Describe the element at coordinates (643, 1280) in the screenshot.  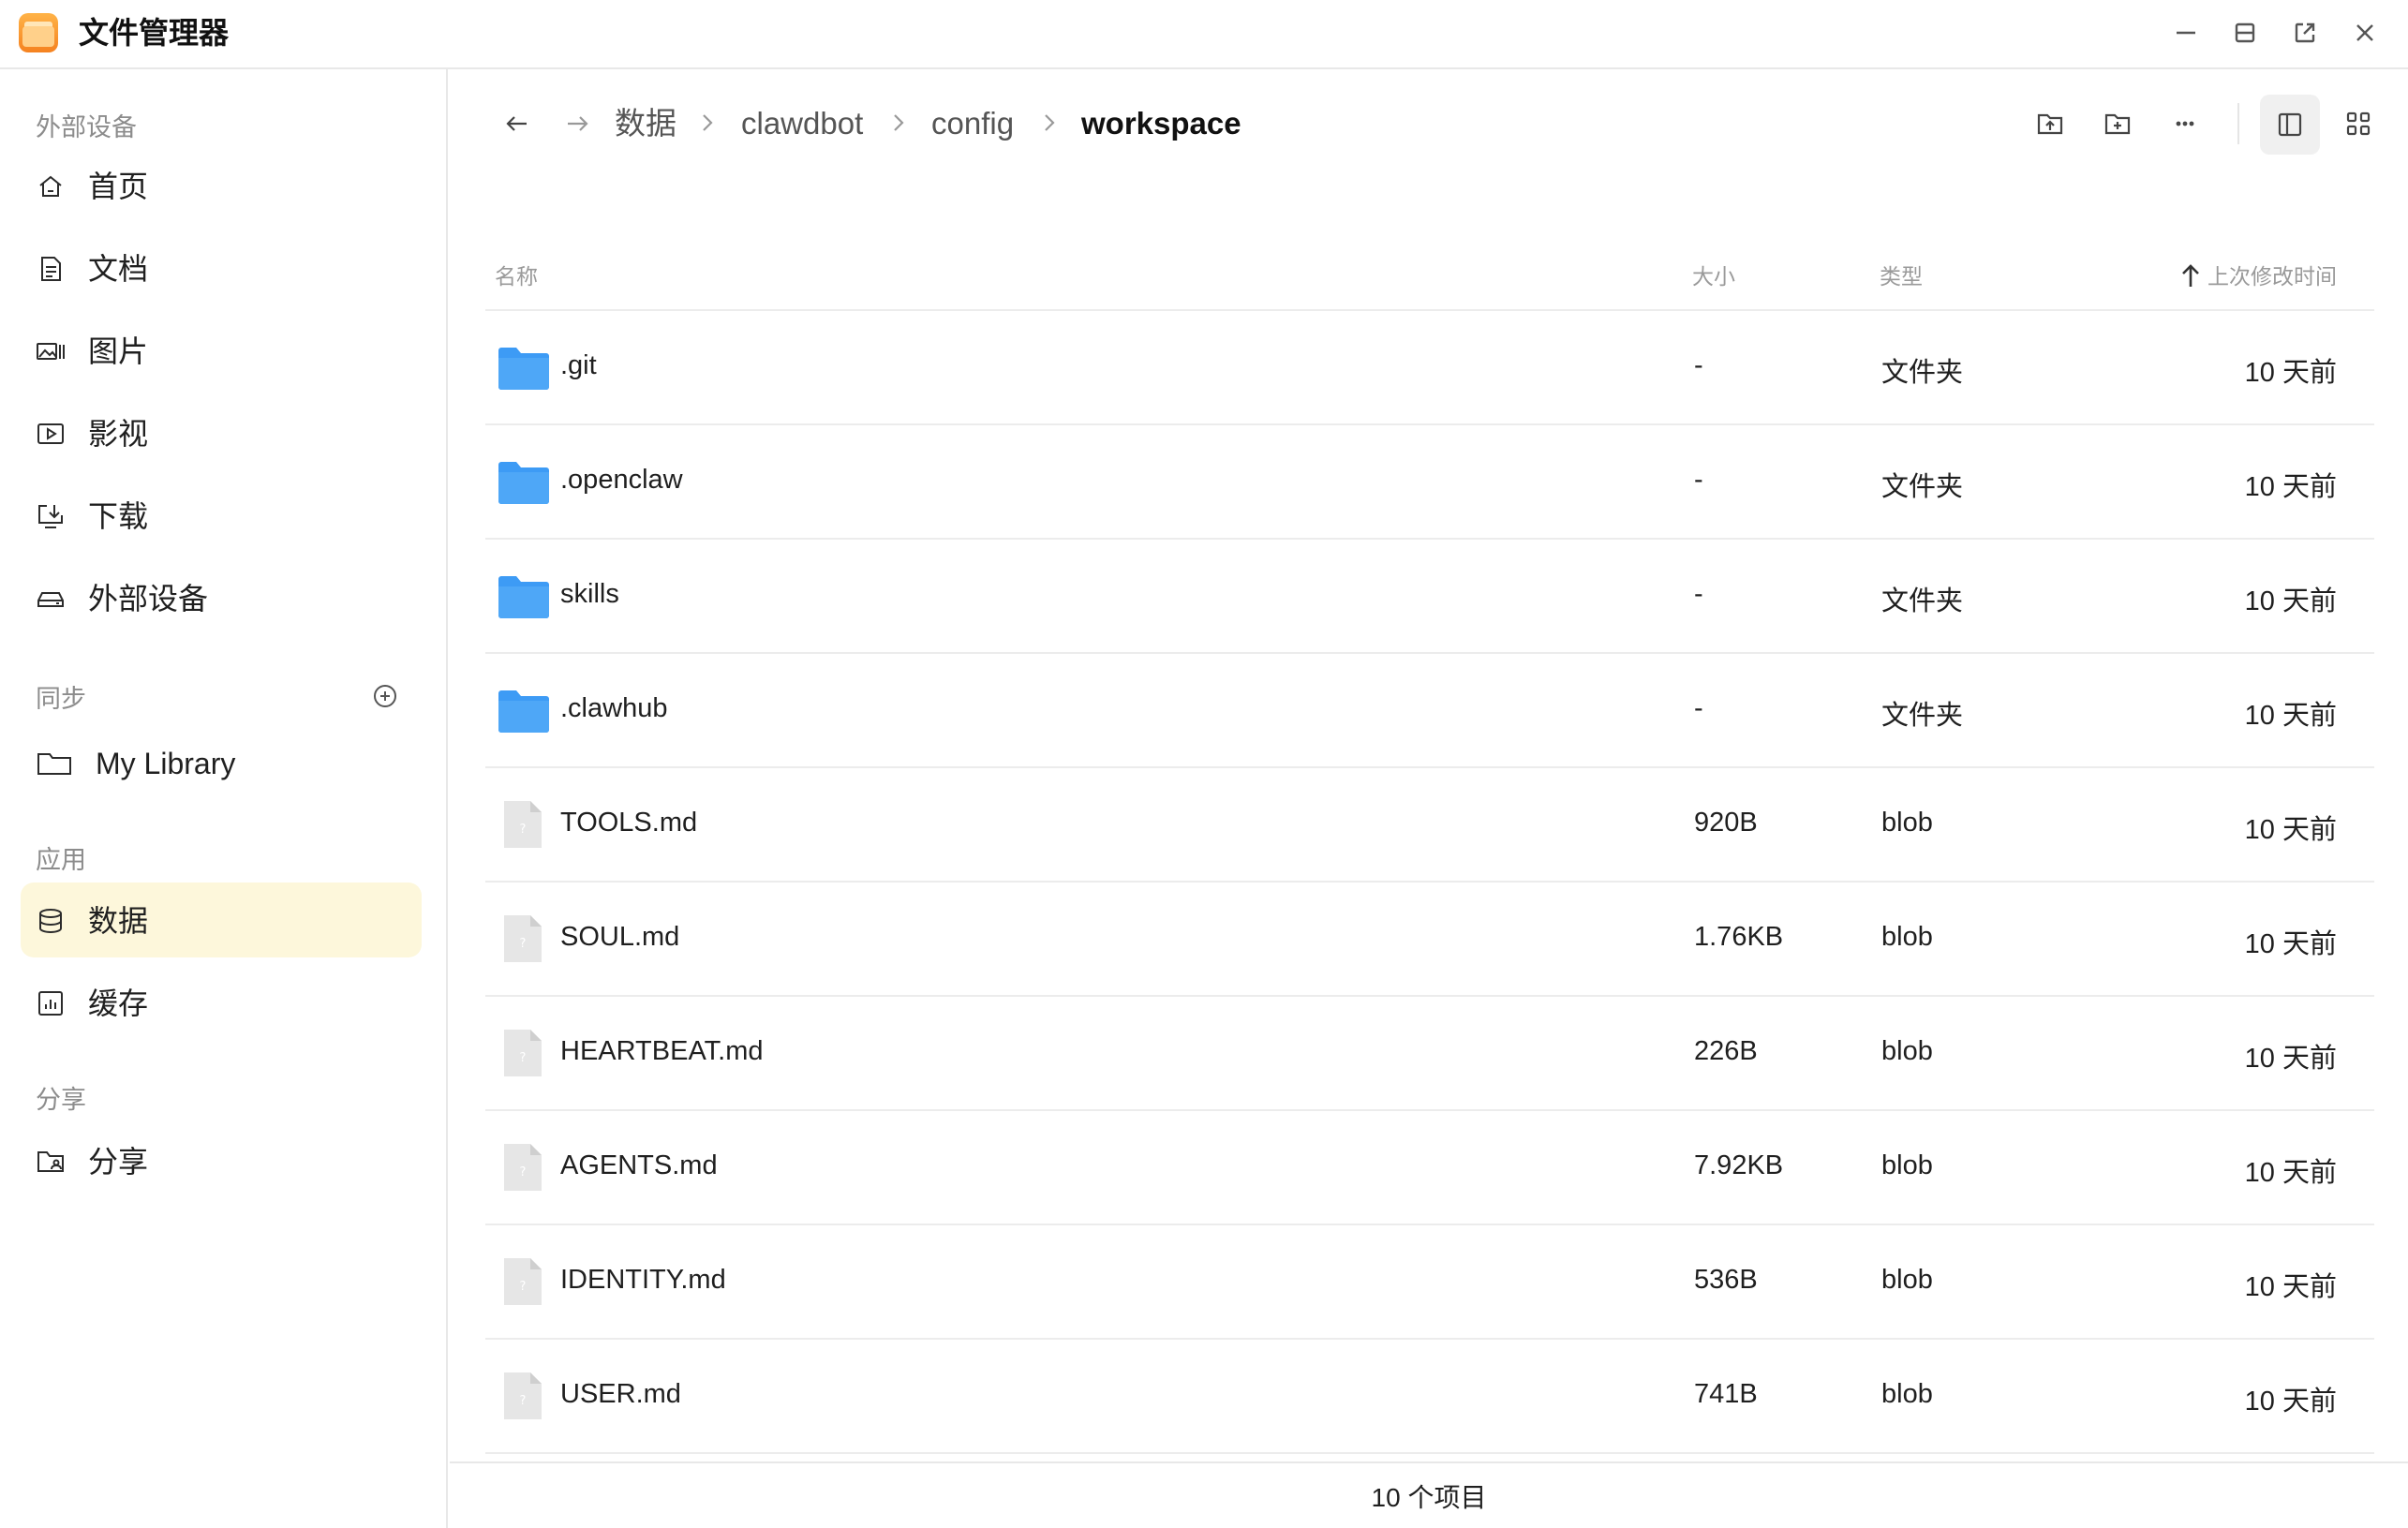
I see `file-name: IDENTITY.md` at that location.